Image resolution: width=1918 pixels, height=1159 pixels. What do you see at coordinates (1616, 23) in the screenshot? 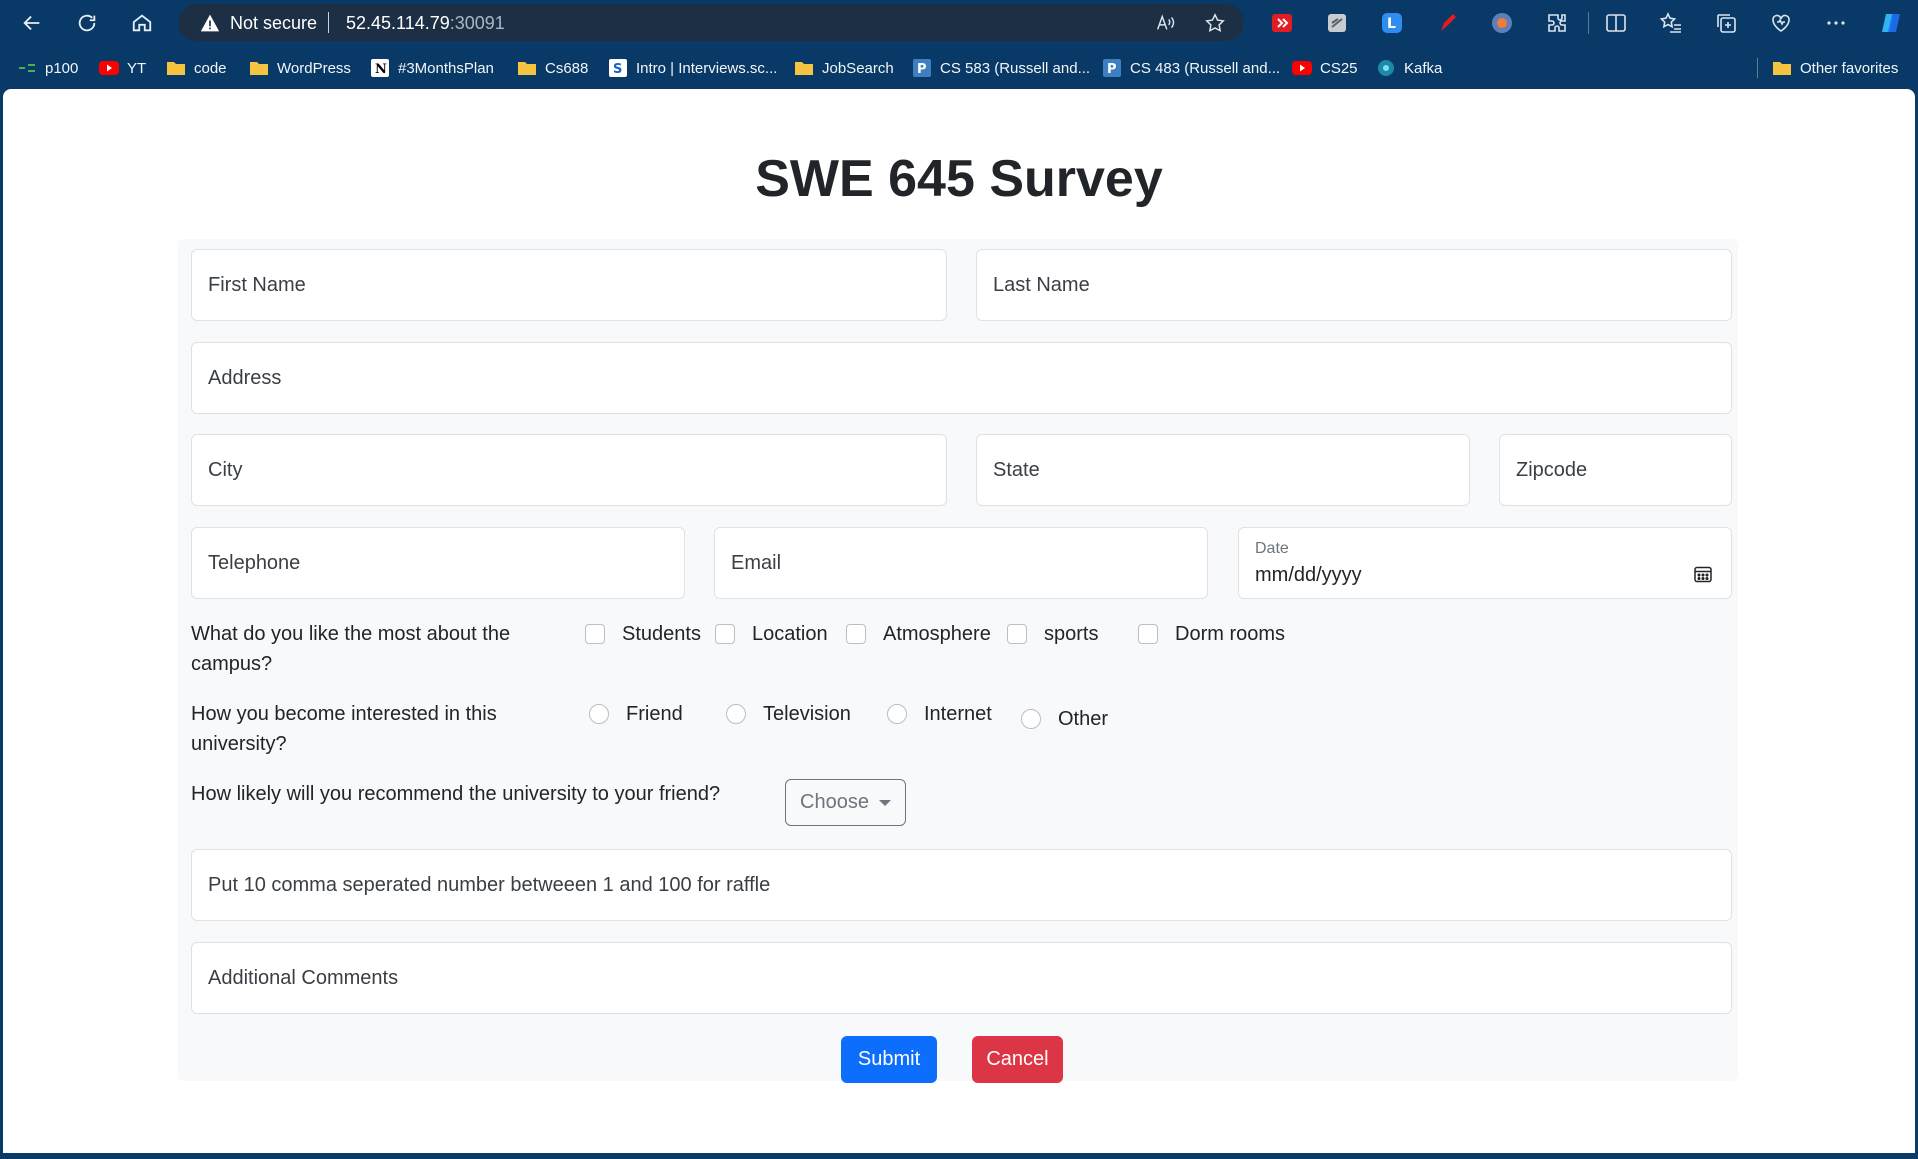
I see `split-screen-icon` at bounding box center [1616, 23].